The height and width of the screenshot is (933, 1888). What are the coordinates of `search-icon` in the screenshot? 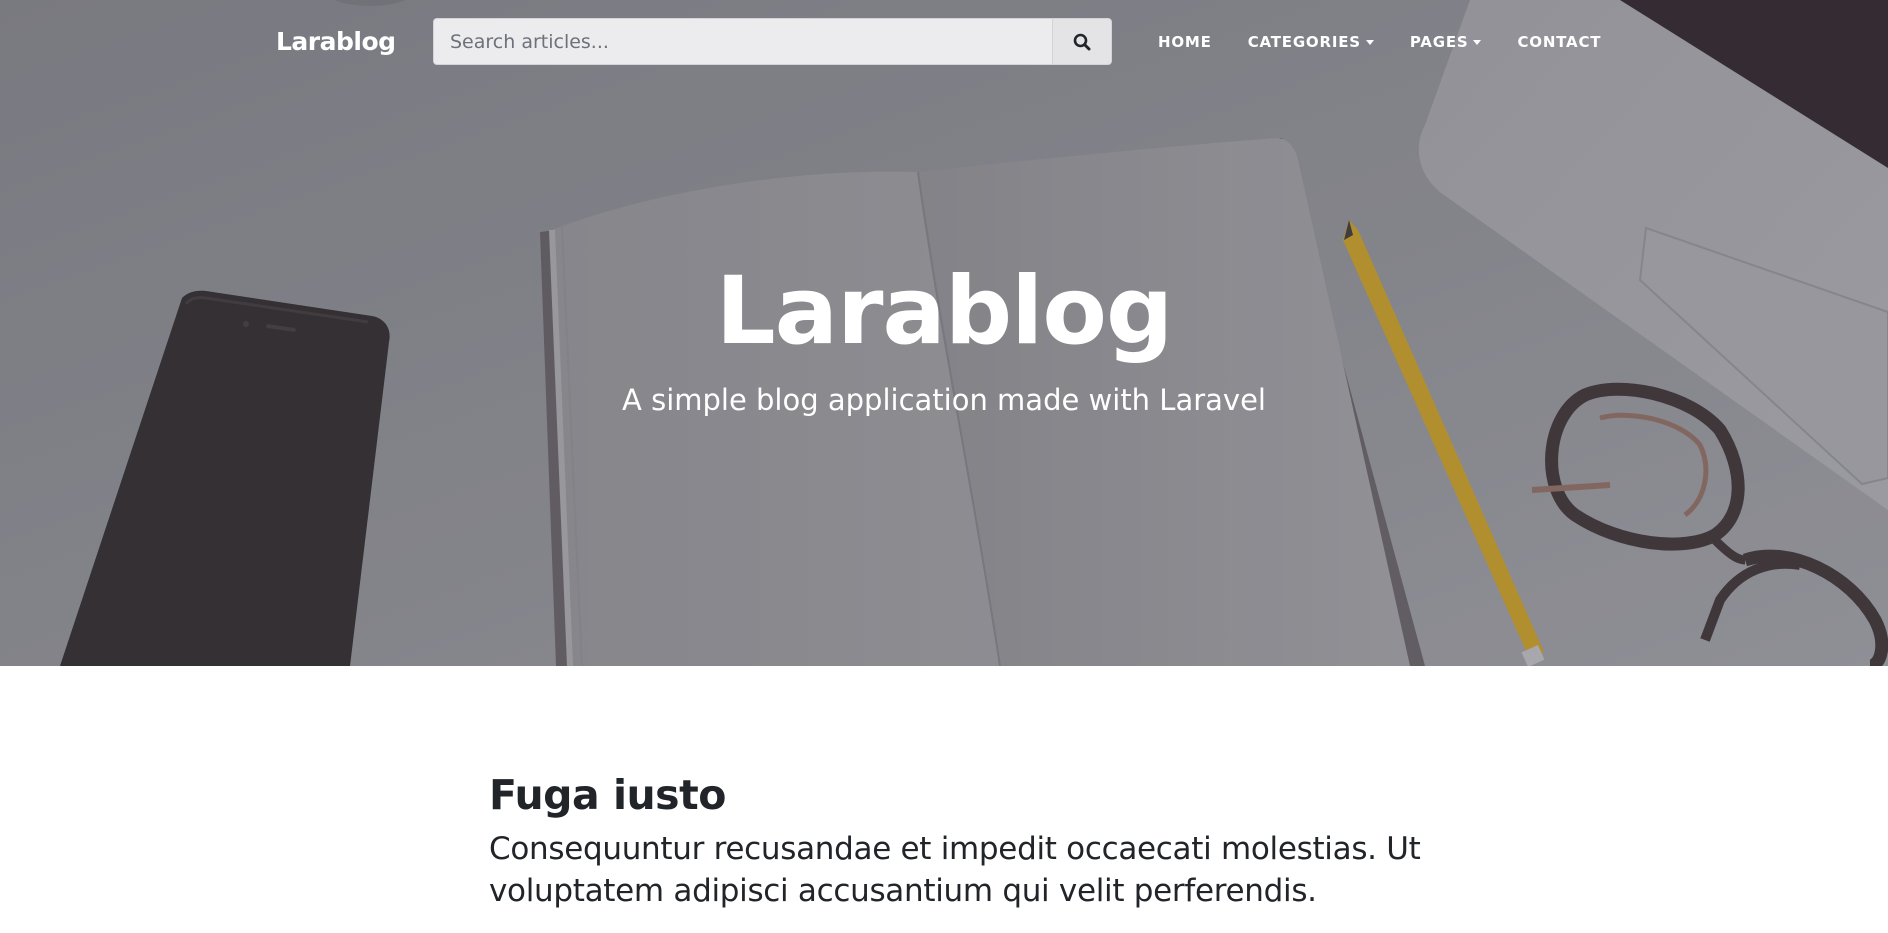 It's located at (1082, 41).